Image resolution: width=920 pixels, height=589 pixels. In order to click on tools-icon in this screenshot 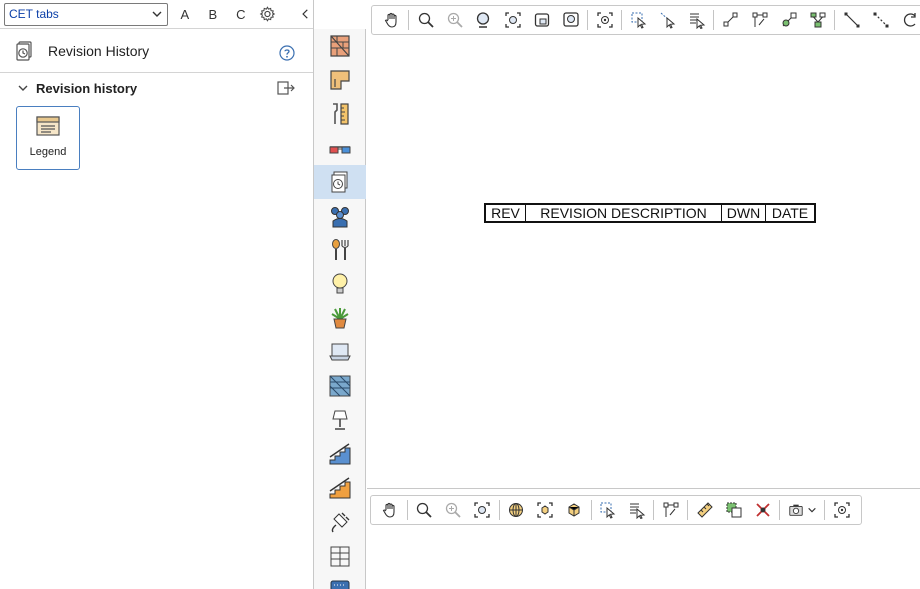, I will do `click(341, 114)`.